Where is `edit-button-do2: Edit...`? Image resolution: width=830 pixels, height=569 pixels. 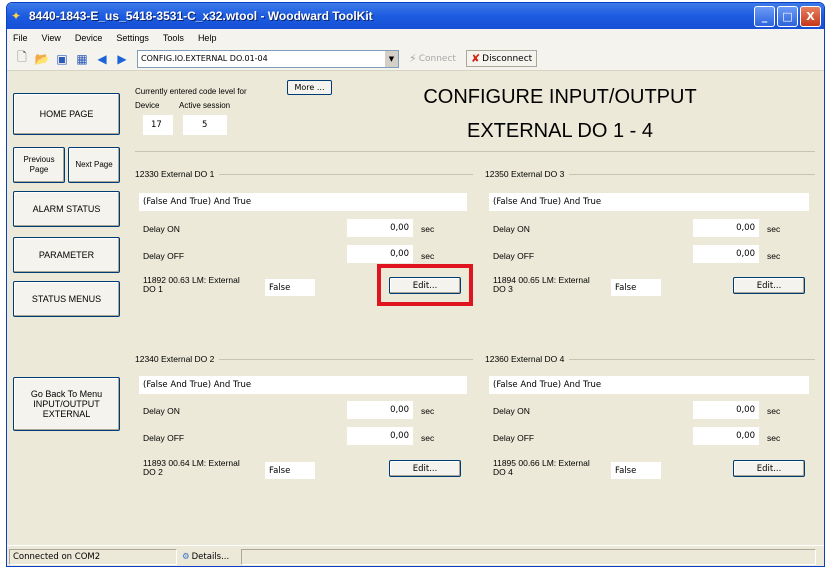
edit-button-do2: Edit... is located at coordinates (425, 468).